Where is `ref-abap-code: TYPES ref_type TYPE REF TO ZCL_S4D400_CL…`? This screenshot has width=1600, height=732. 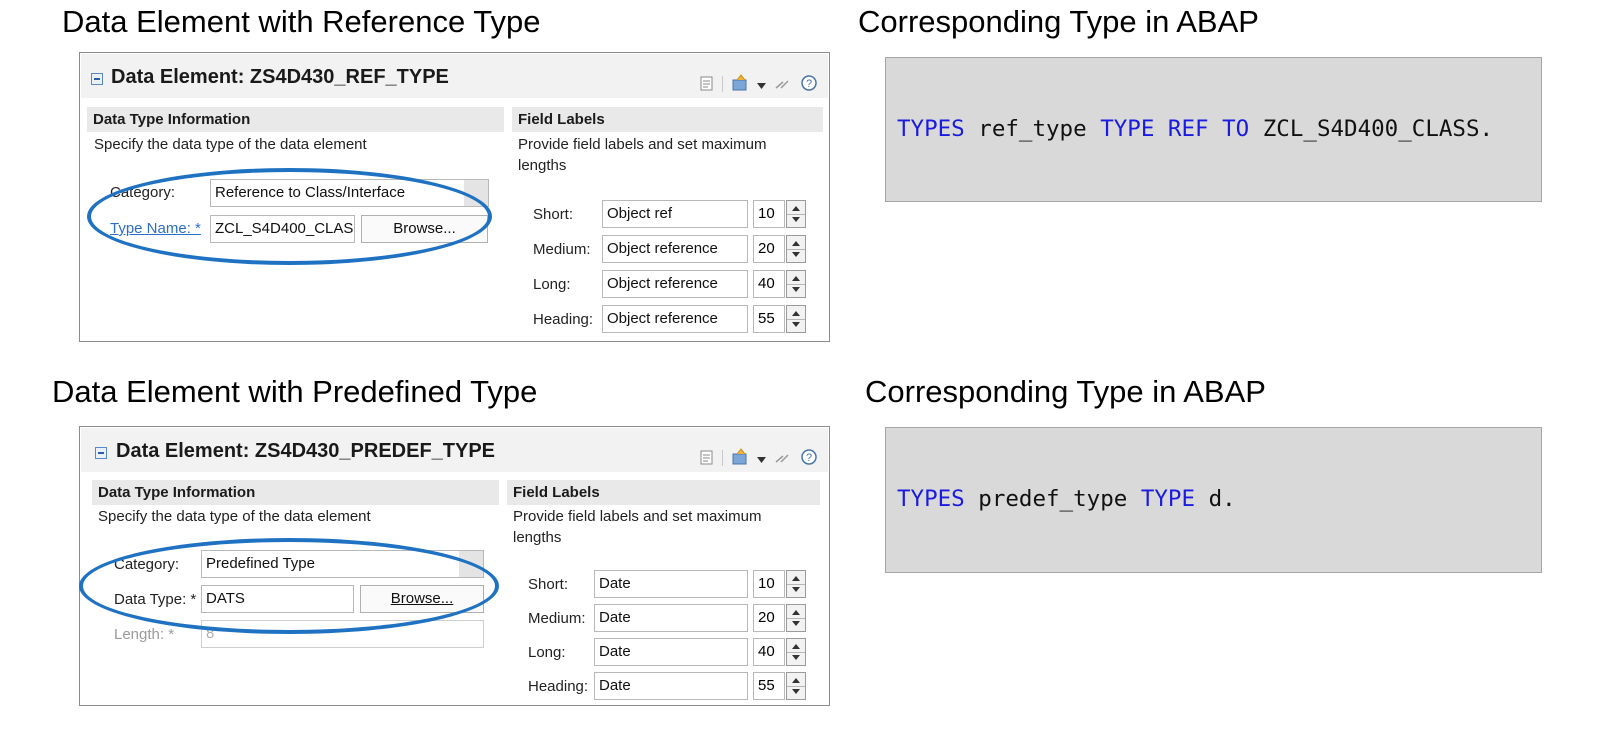
ref-abap-code: TYPES ref_type TYPE REF TO ZCL_S4D400_CL… is located at coordinates (1195, 129).